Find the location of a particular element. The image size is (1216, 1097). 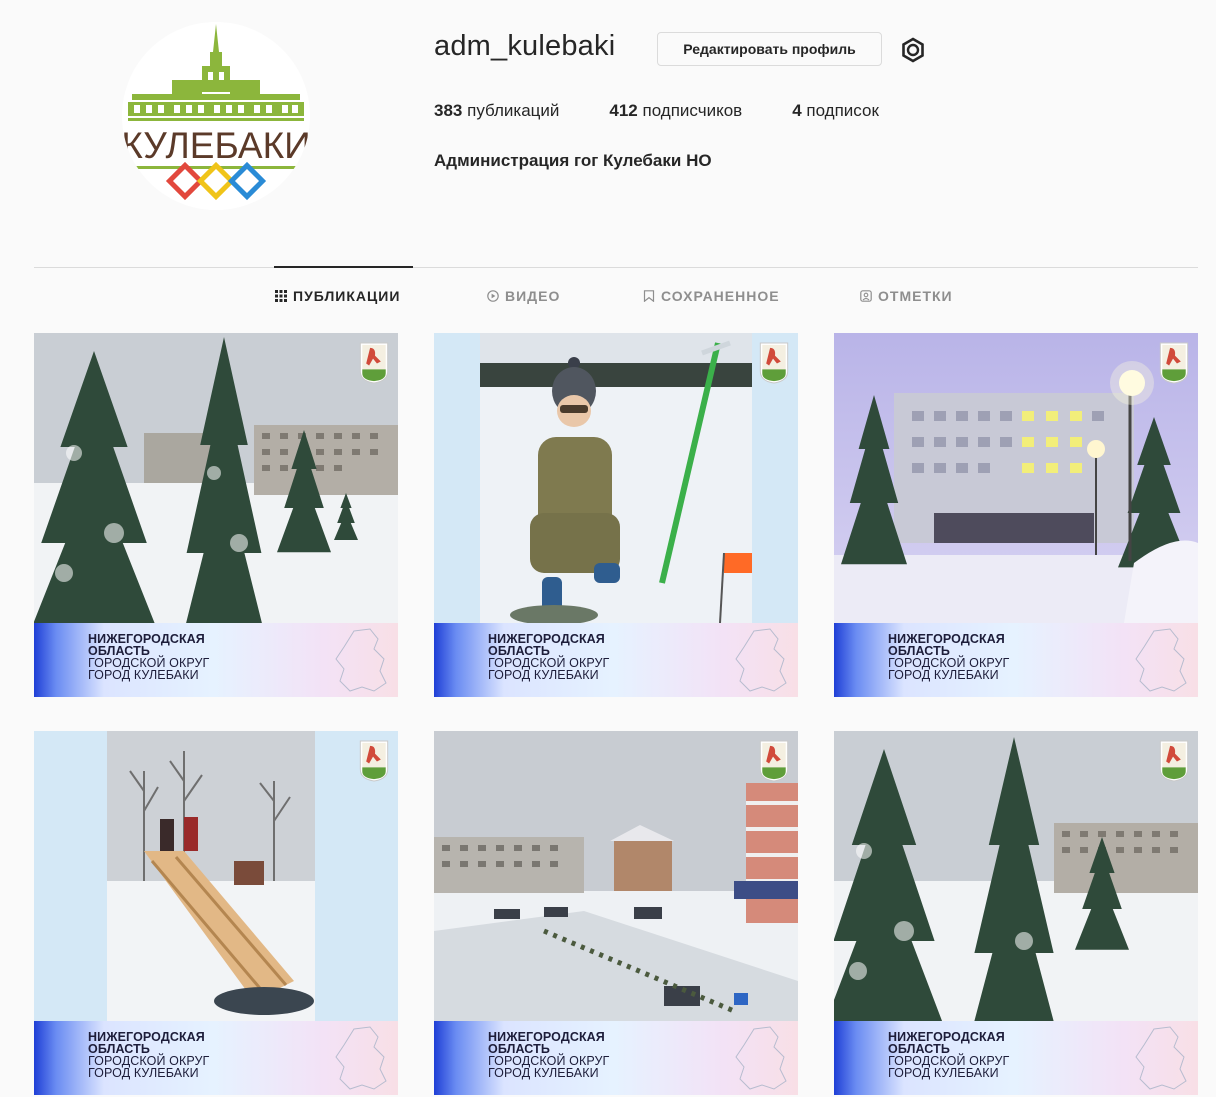

profile-tabs: ПУБЛИКАЦИИ ВИДЕО СОХРАНЕННОЕ ОТМЕТКИ is located at coordinates (608, 299).